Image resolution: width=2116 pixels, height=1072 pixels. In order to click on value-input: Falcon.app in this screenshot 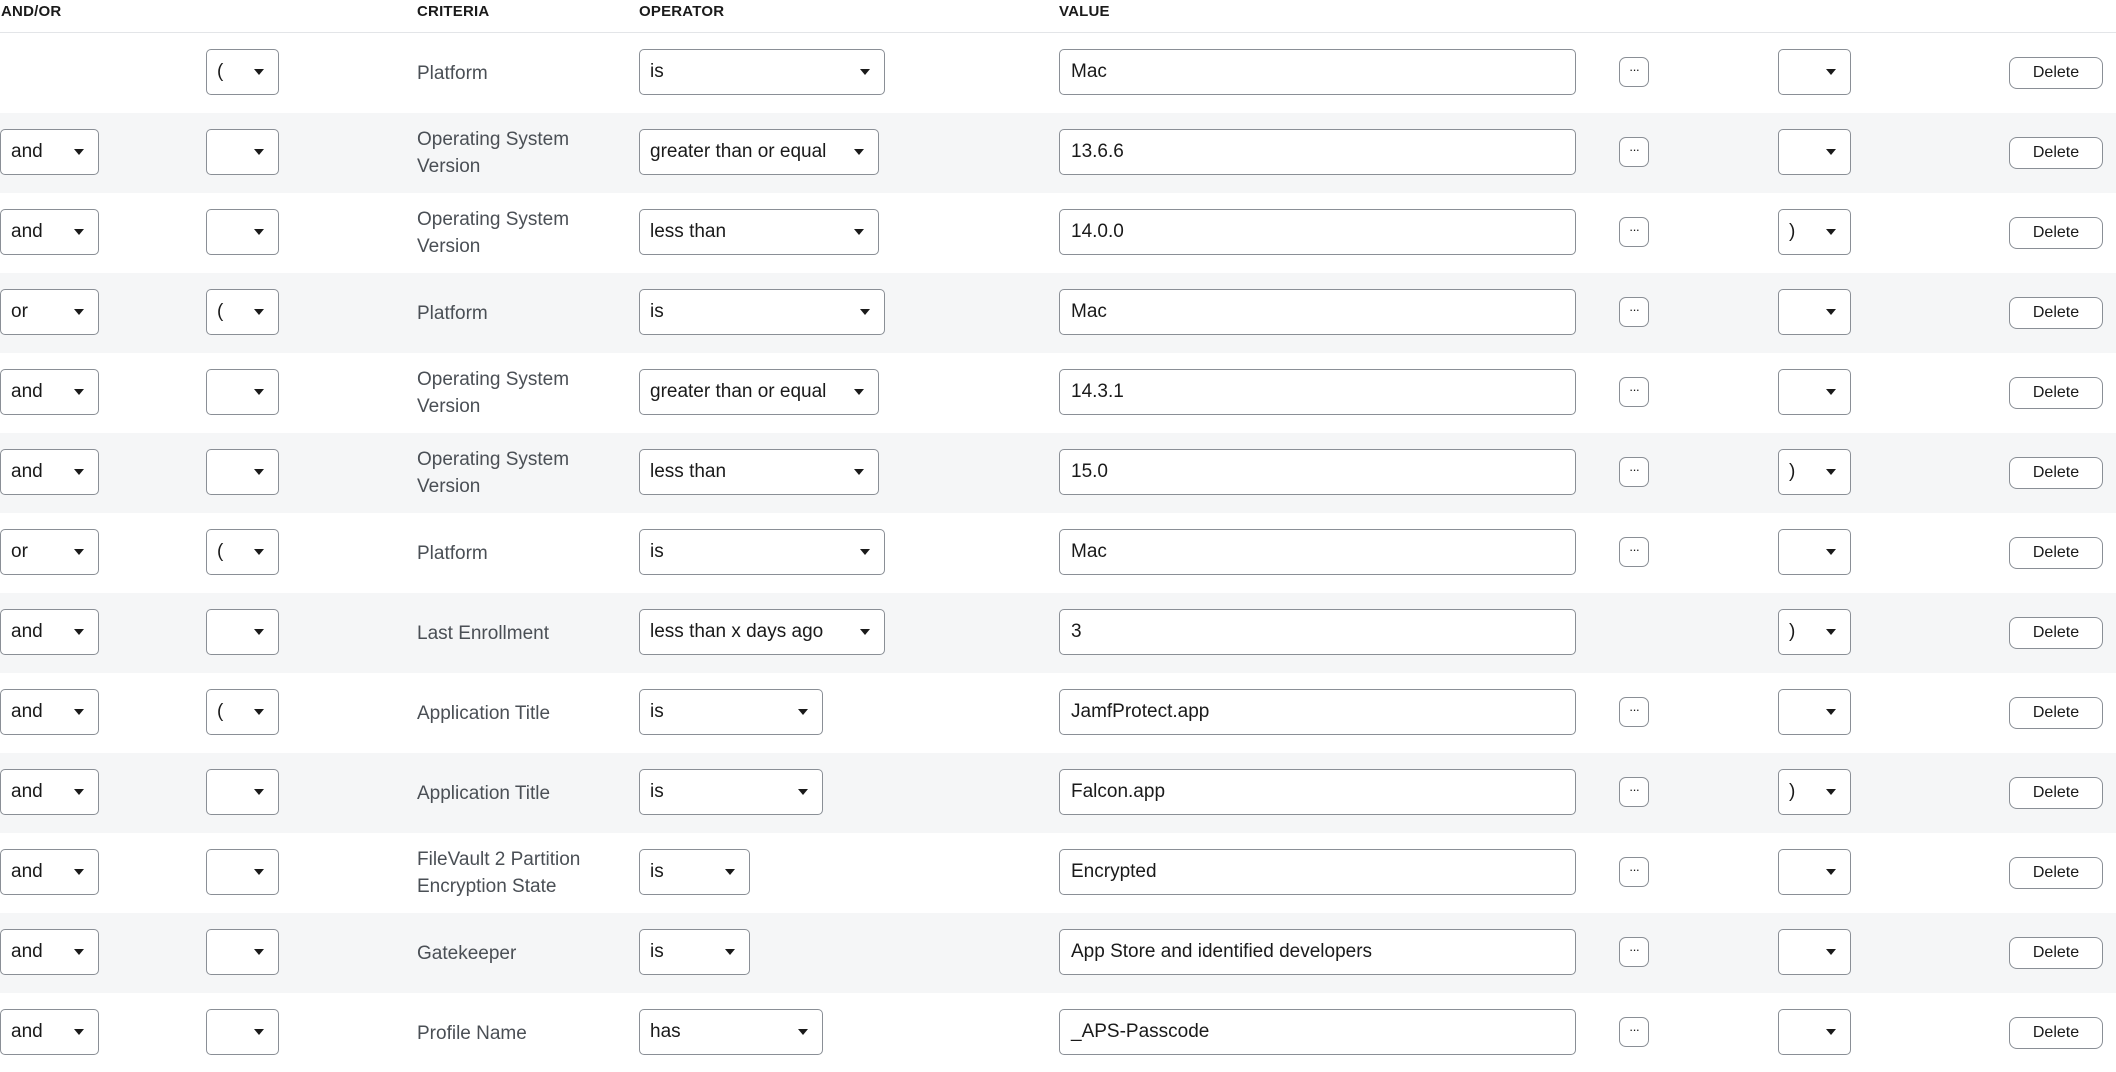, I will do `click(1317, 792)`.